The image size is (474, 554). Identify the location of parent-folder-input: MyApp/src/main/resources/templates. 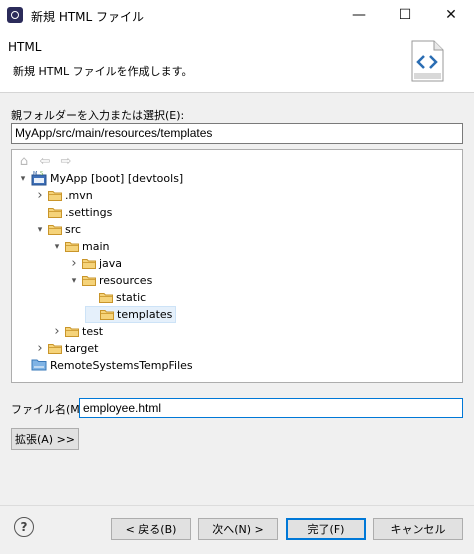
(237, 133).